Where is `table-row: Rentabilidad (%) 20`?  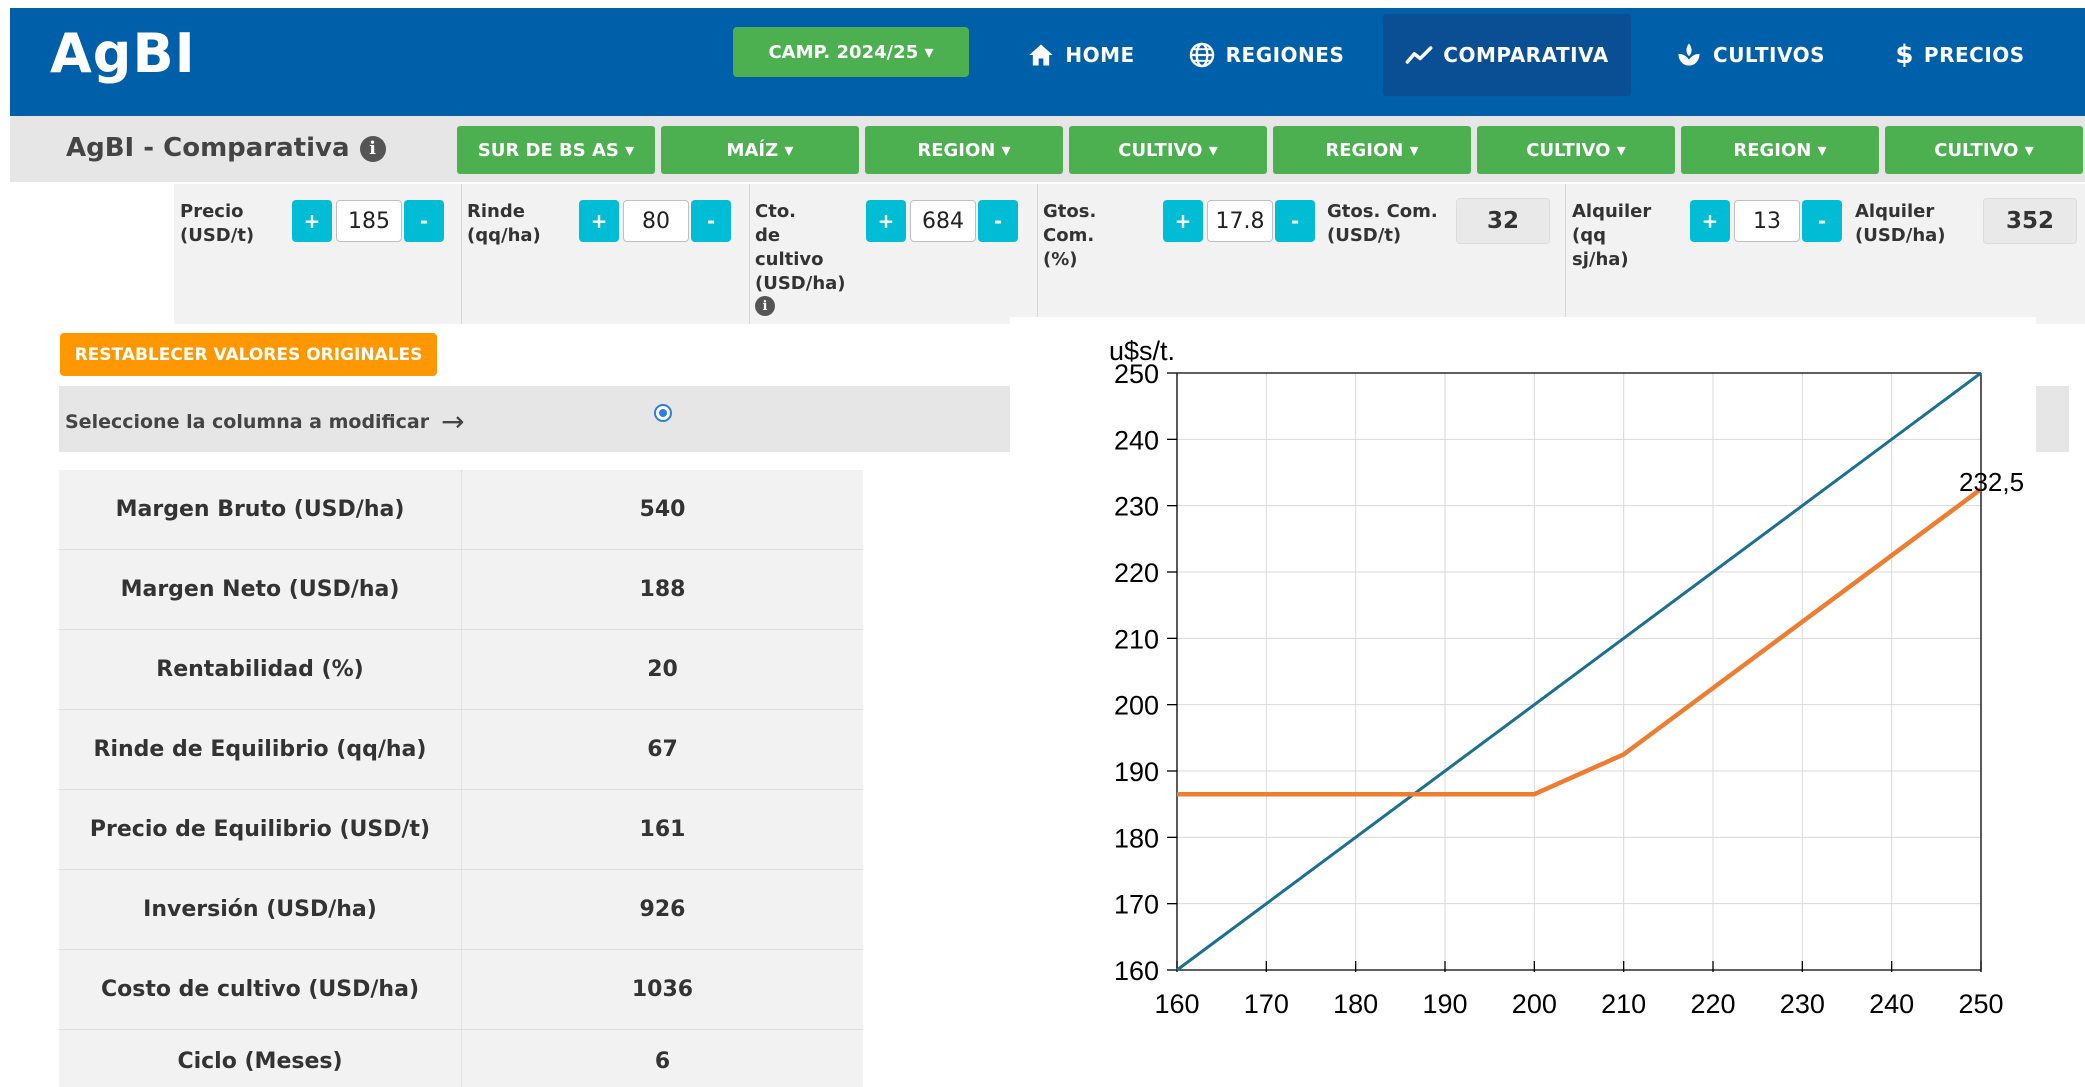 table-row: Rentabilidad (%) 20 is located at coordinates (461, 670).